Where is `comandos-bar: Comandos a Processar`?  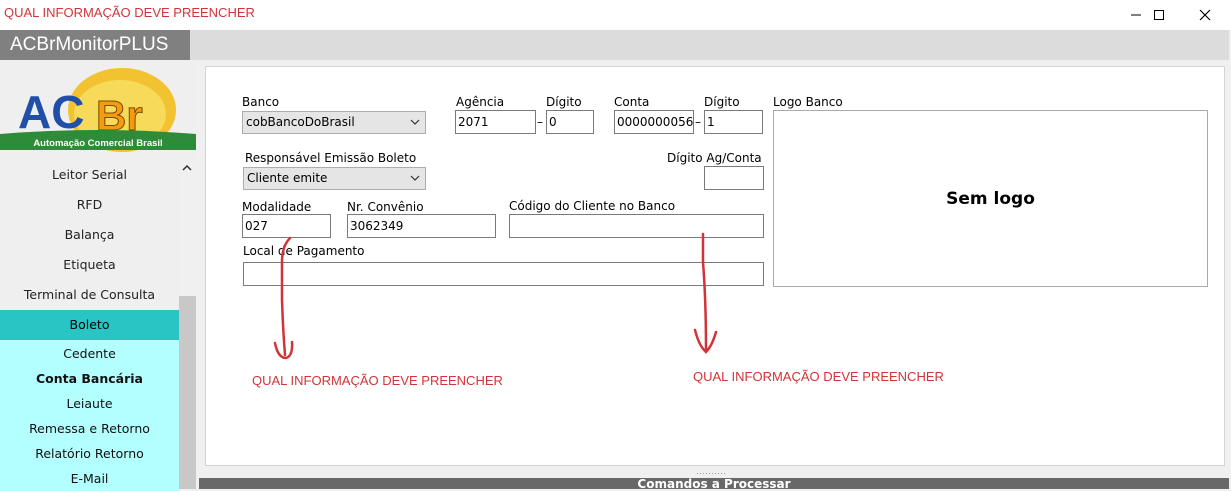 comandos-bar: Comandos a Processar is located at coordinates (714, 483).